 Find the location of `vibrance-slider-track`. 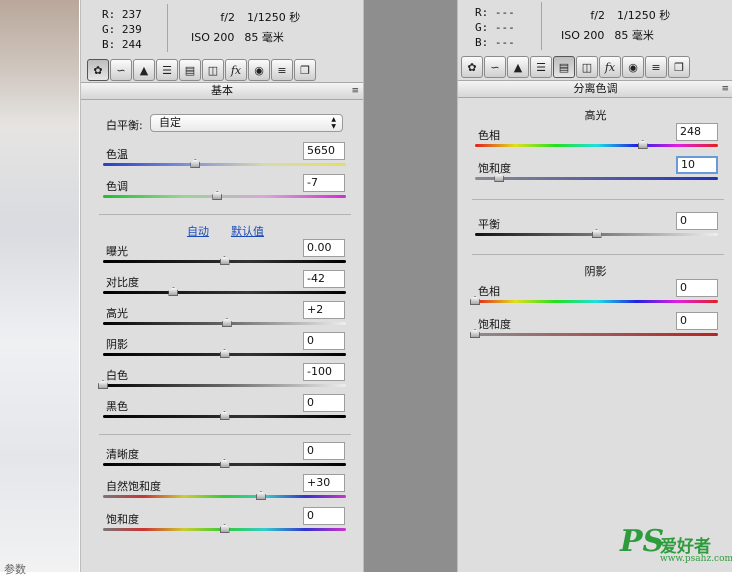

vibrance-slider-track is located at coordinates (224, 496).